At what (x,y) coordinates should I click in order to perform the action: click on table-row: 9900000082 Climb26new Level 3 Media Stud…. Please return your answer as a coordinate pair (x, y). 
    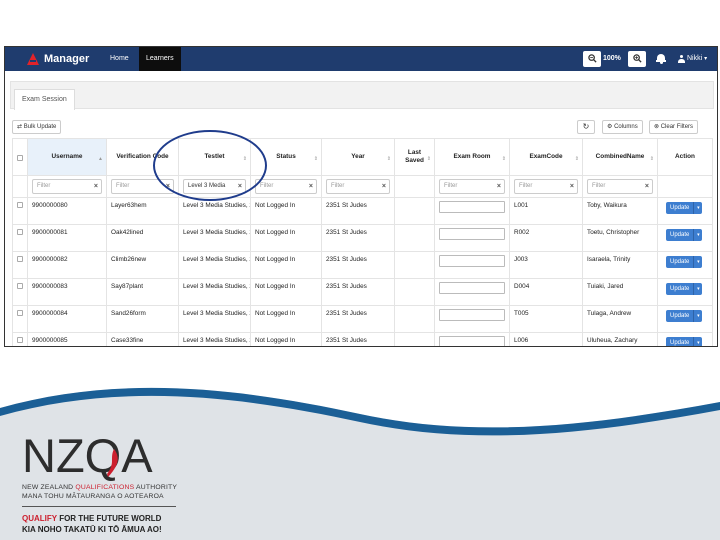
    Looking at the image, I should click on (362, 265).